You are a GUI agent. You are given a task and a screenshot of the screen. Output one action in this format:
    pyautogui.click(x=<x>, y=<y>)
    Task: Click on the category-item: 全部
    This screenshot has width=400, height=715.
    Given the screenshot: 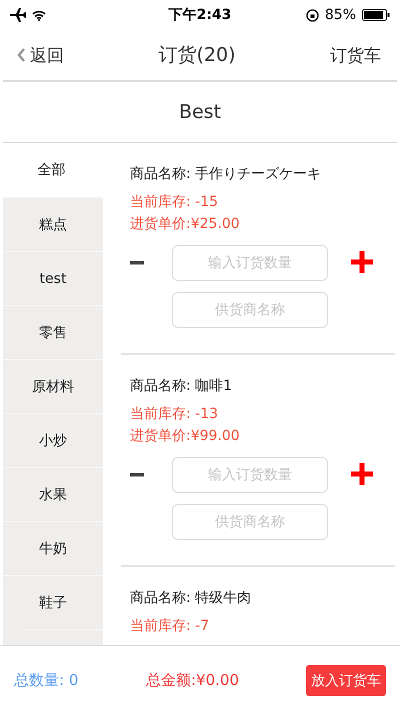 What is the action you would take?
    pyautogui.click(x=51, y=170)
    